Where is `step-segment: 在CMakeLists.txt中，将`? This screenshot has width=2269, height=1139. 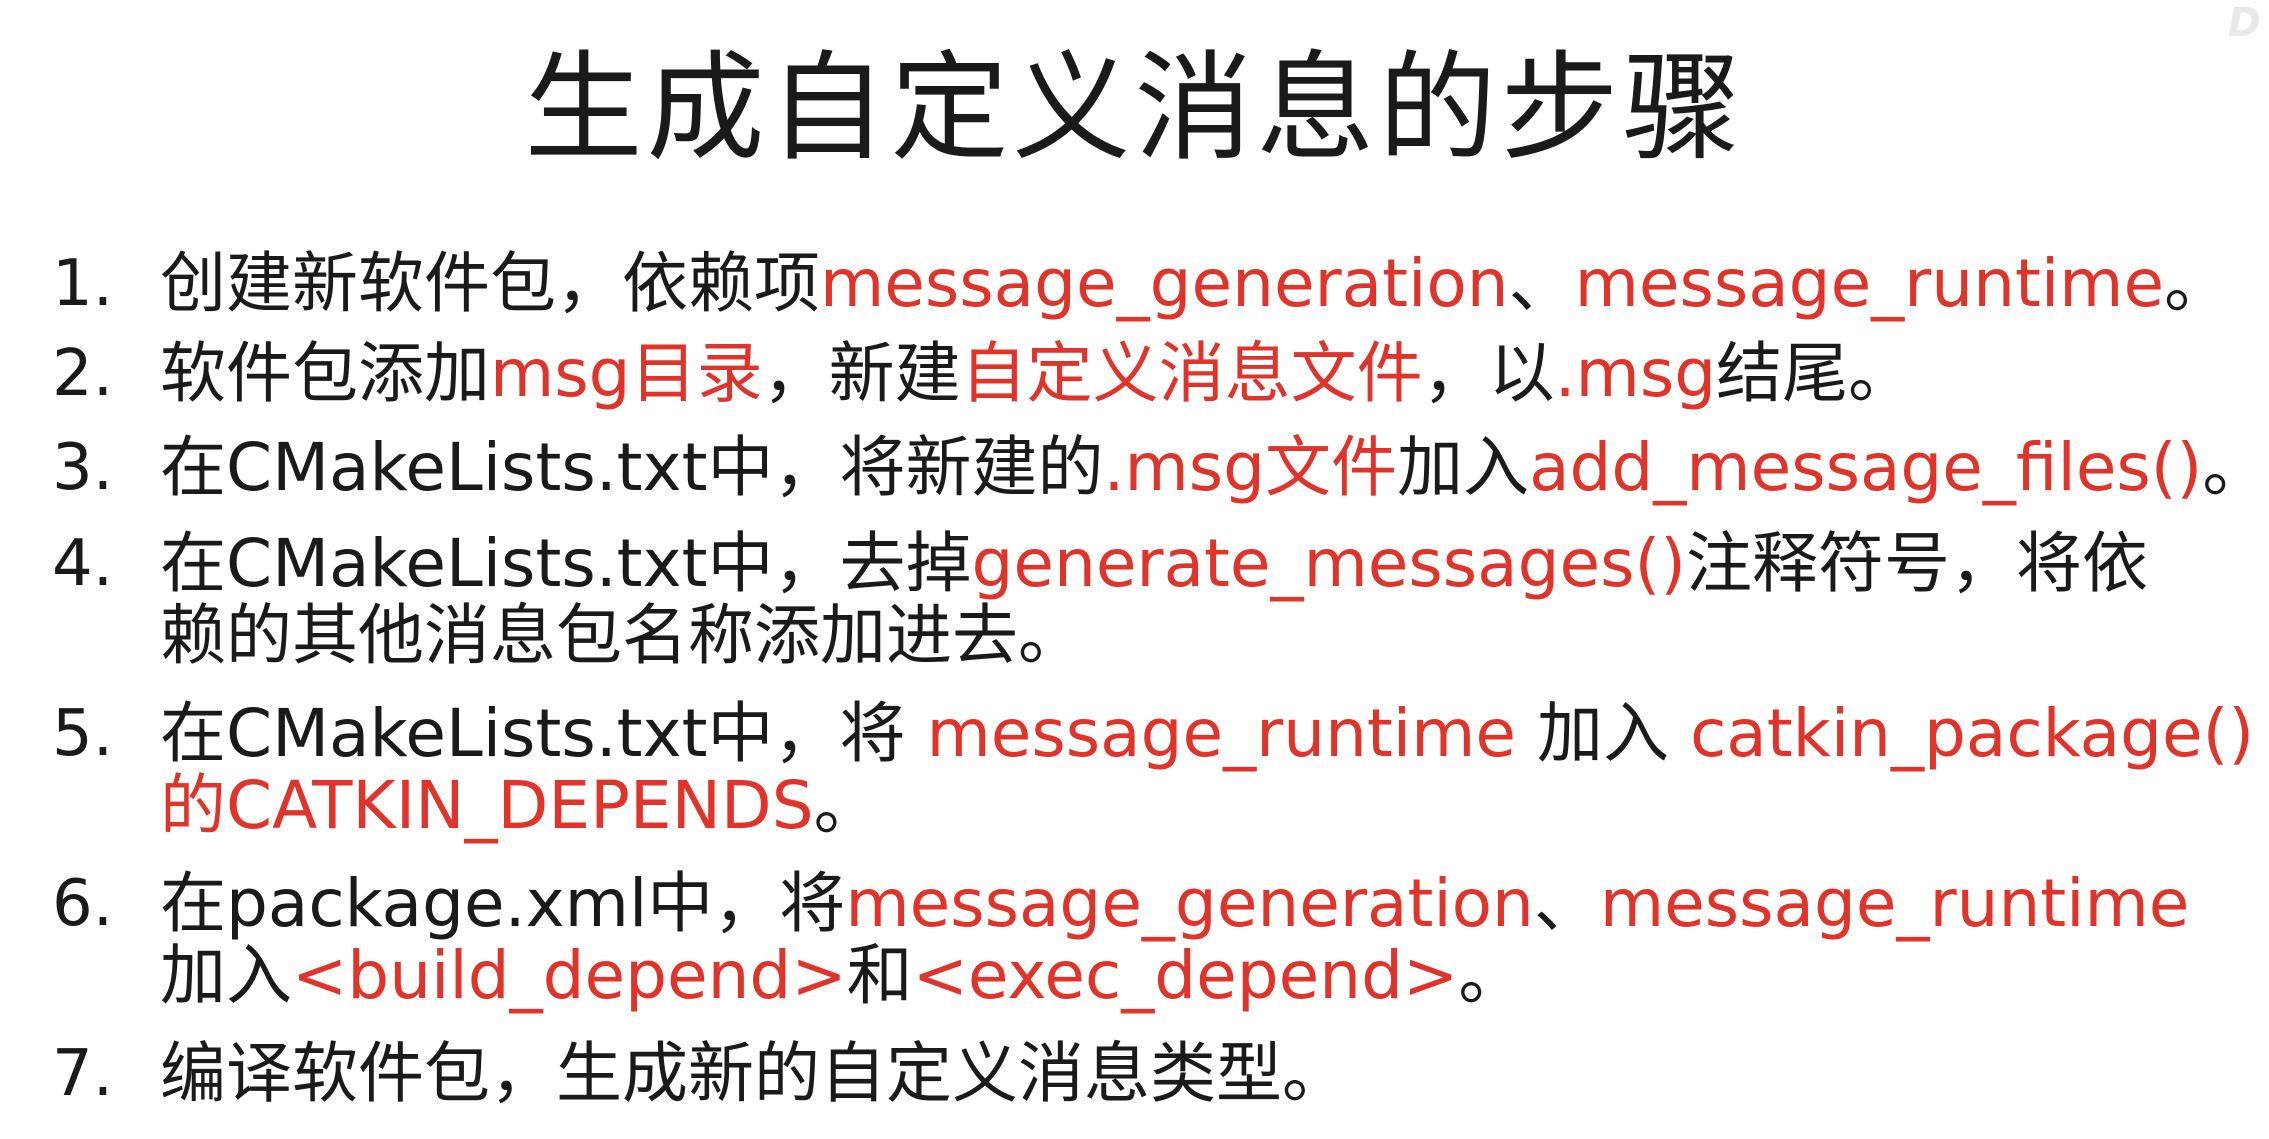
step-segment: 在CMakeLists.txt中，将 is located at coordinates (543, 733).